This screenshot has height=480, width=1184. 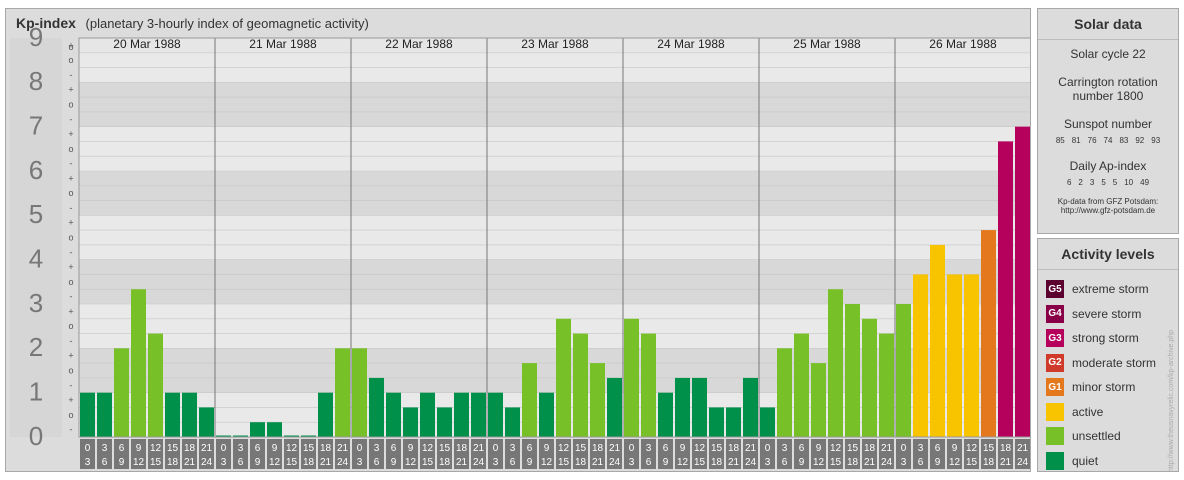 What do you see at coordinates (1097, 289) in the screenshot?
I see `legend-item: G5 extreme storm` at bounding box center [1097, 289].